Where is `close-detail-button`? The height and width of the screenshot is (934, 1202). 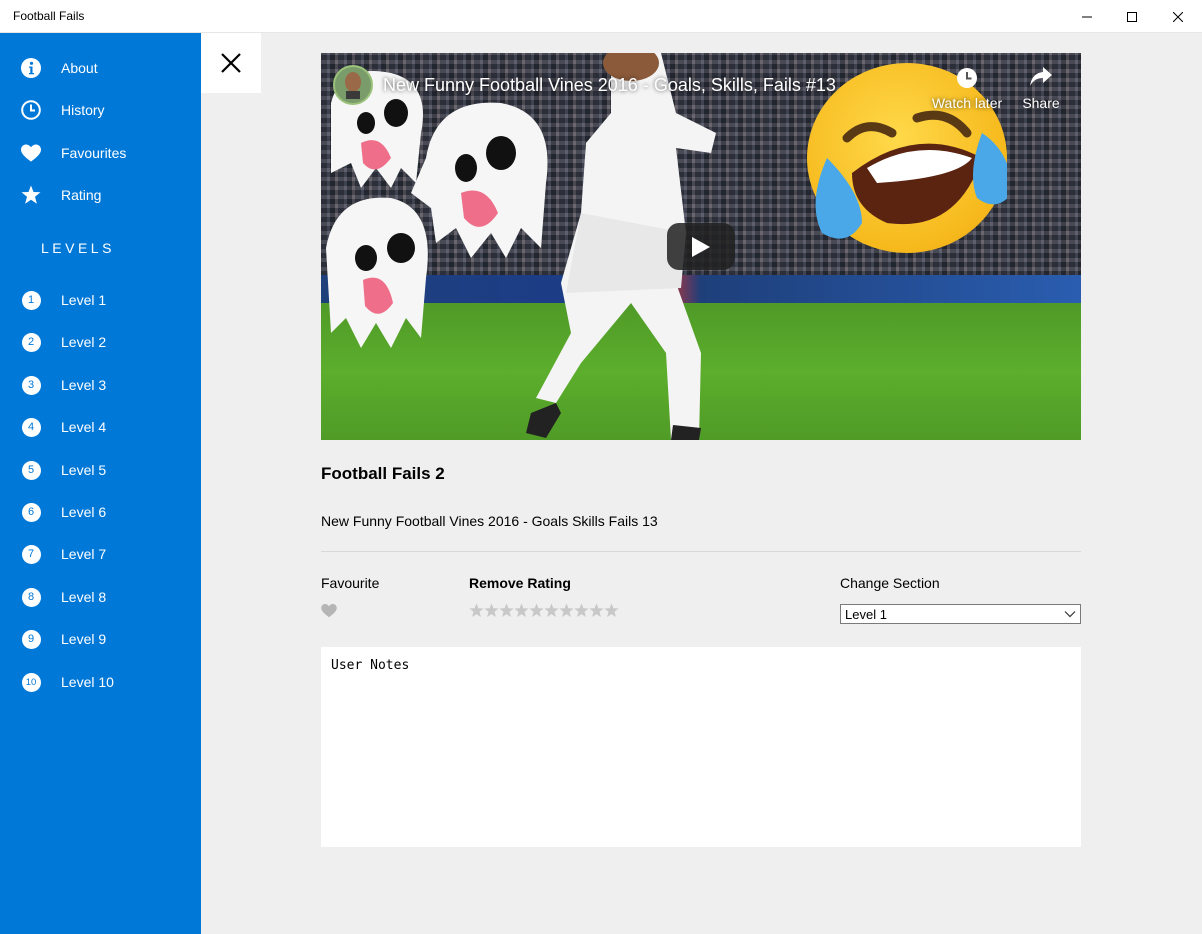 close-detail-button is located at coordinates (231, 63).